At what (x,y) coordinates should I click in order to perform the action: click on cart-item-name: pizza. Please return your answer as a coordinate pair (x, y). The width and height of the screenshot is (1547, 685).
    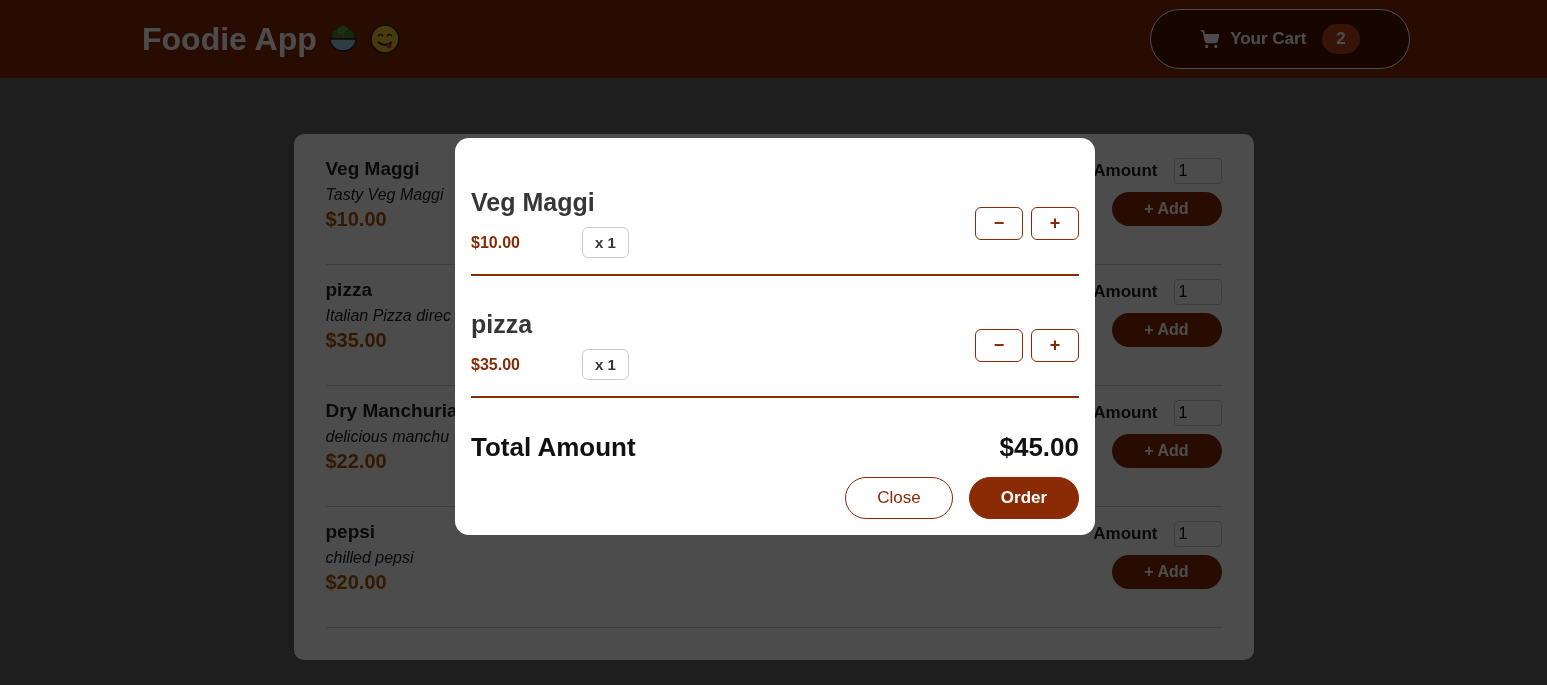
    Looking at the image, I should click on (502, 324).